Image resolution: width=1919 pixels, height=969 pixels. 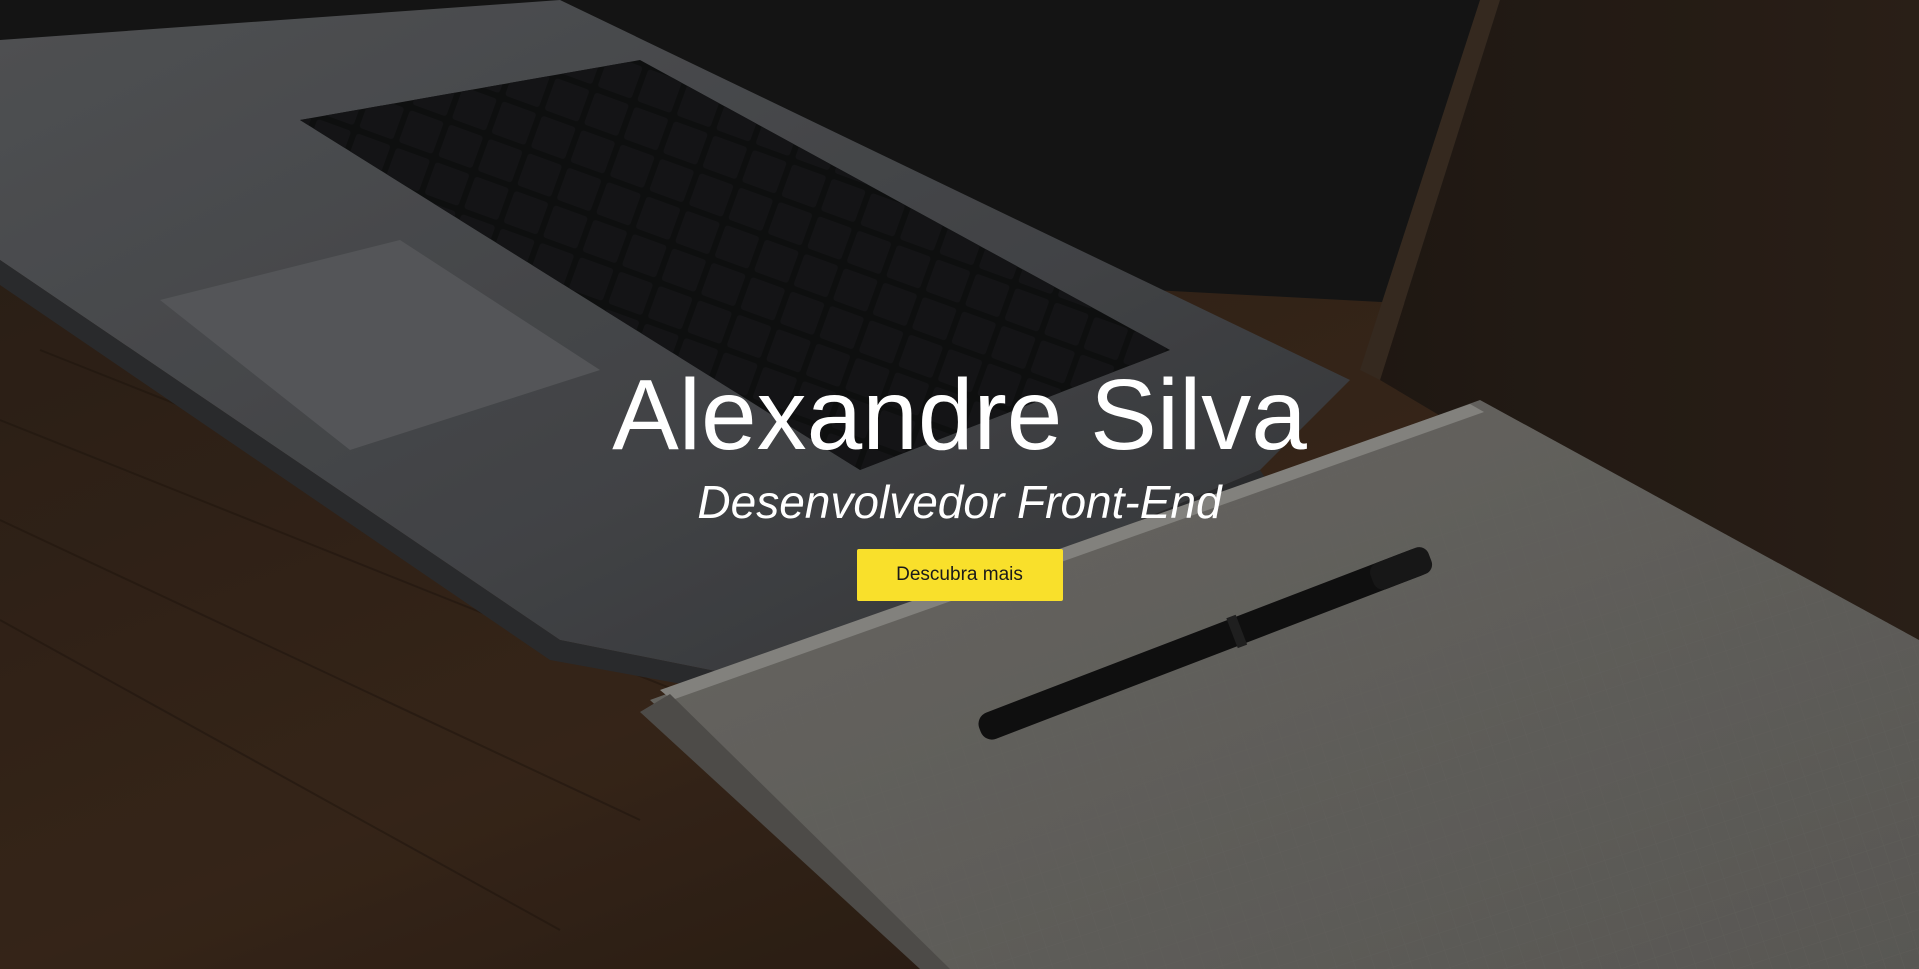 I want to click on hero-title: Alexandre Silva, so click(x=959, y=415).